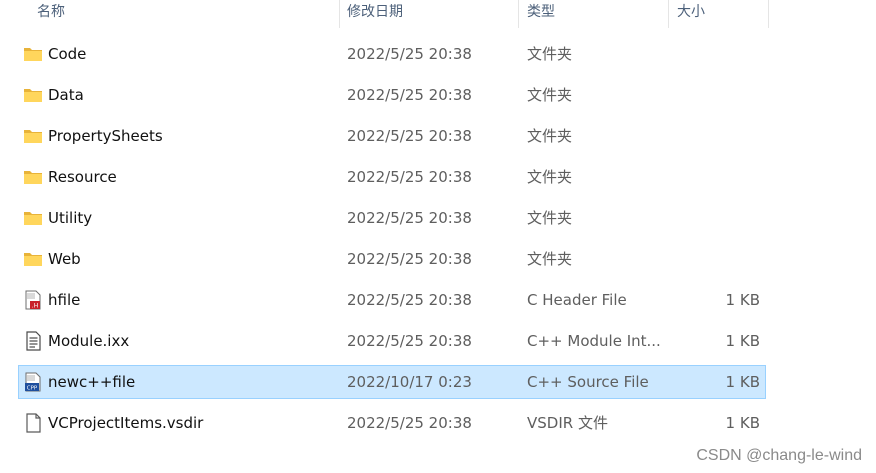 The image size is (876, 473). What do you see at coordinates (375, 14) in the screenshot?
I see `column-header-date: 修改日期` at bounding box center [375, 14].